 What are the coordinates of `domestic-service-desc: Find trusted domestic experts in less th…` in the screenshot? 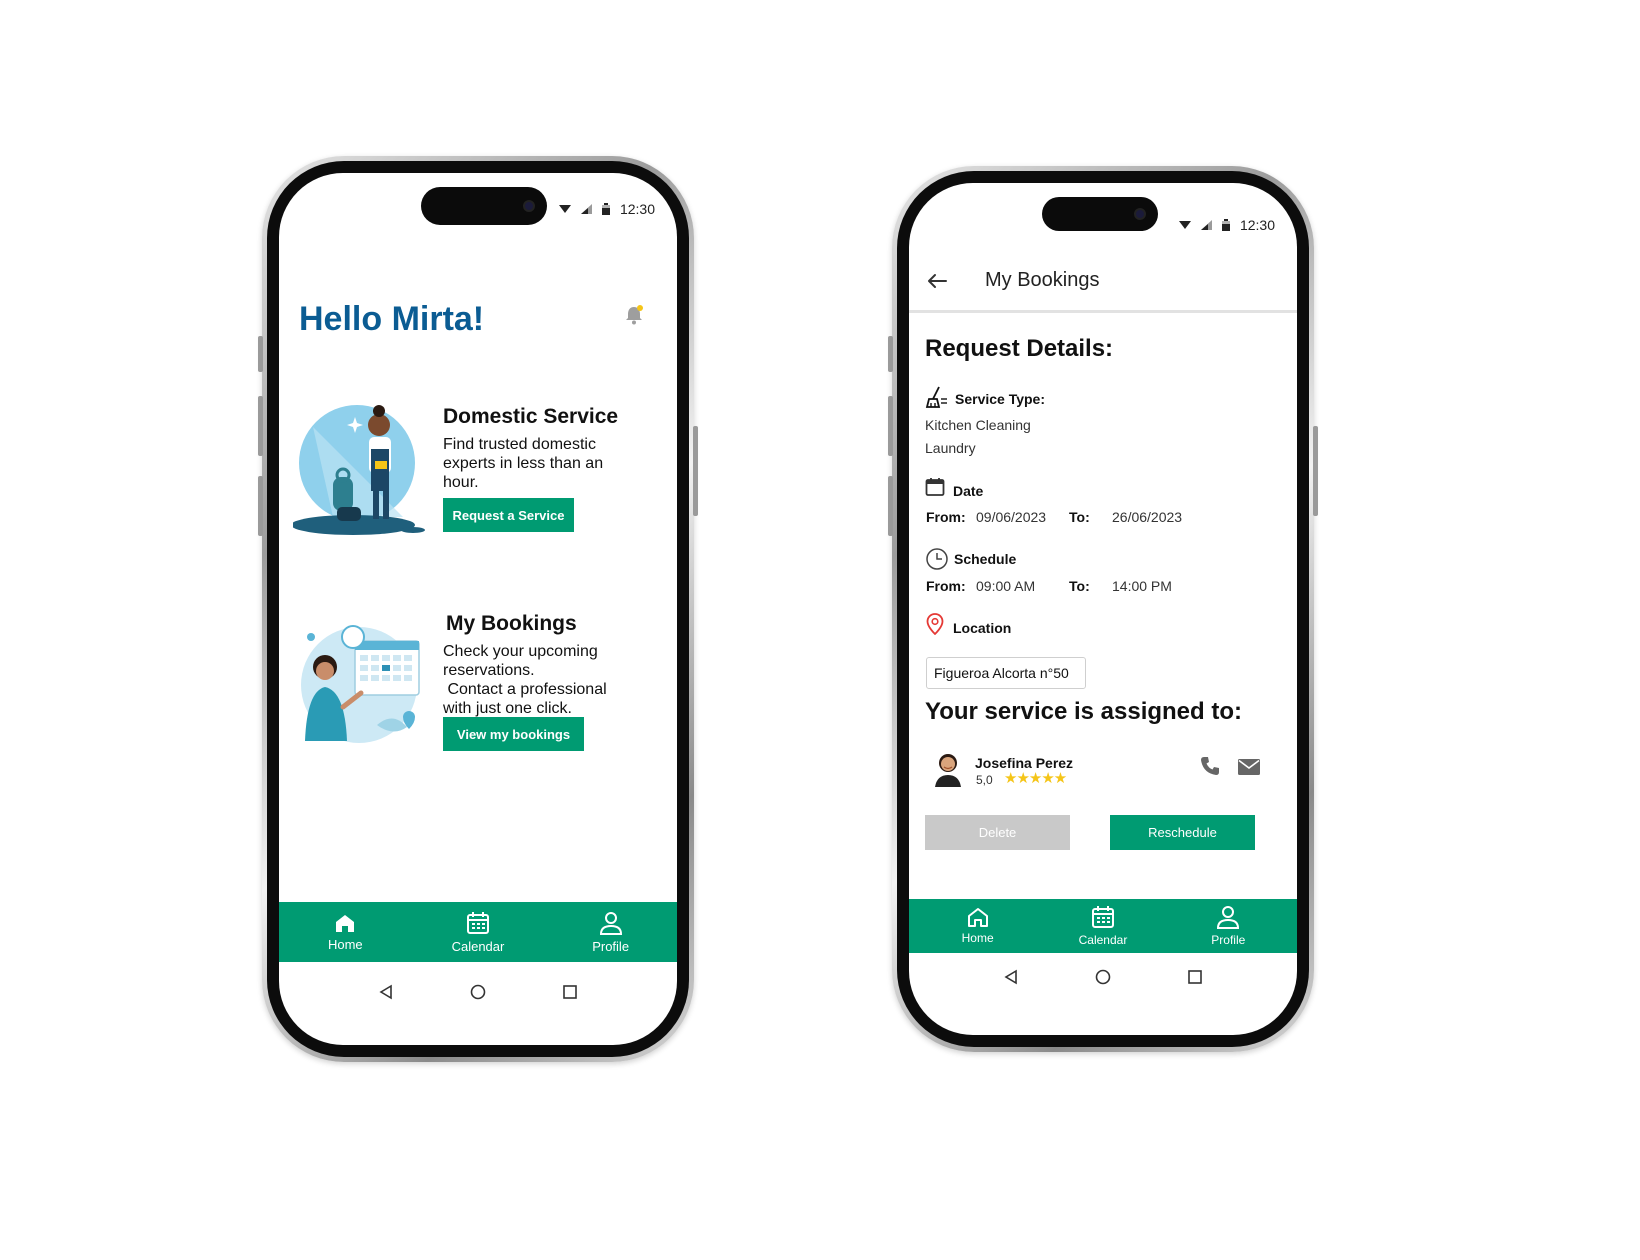 It's located at (523, 463).